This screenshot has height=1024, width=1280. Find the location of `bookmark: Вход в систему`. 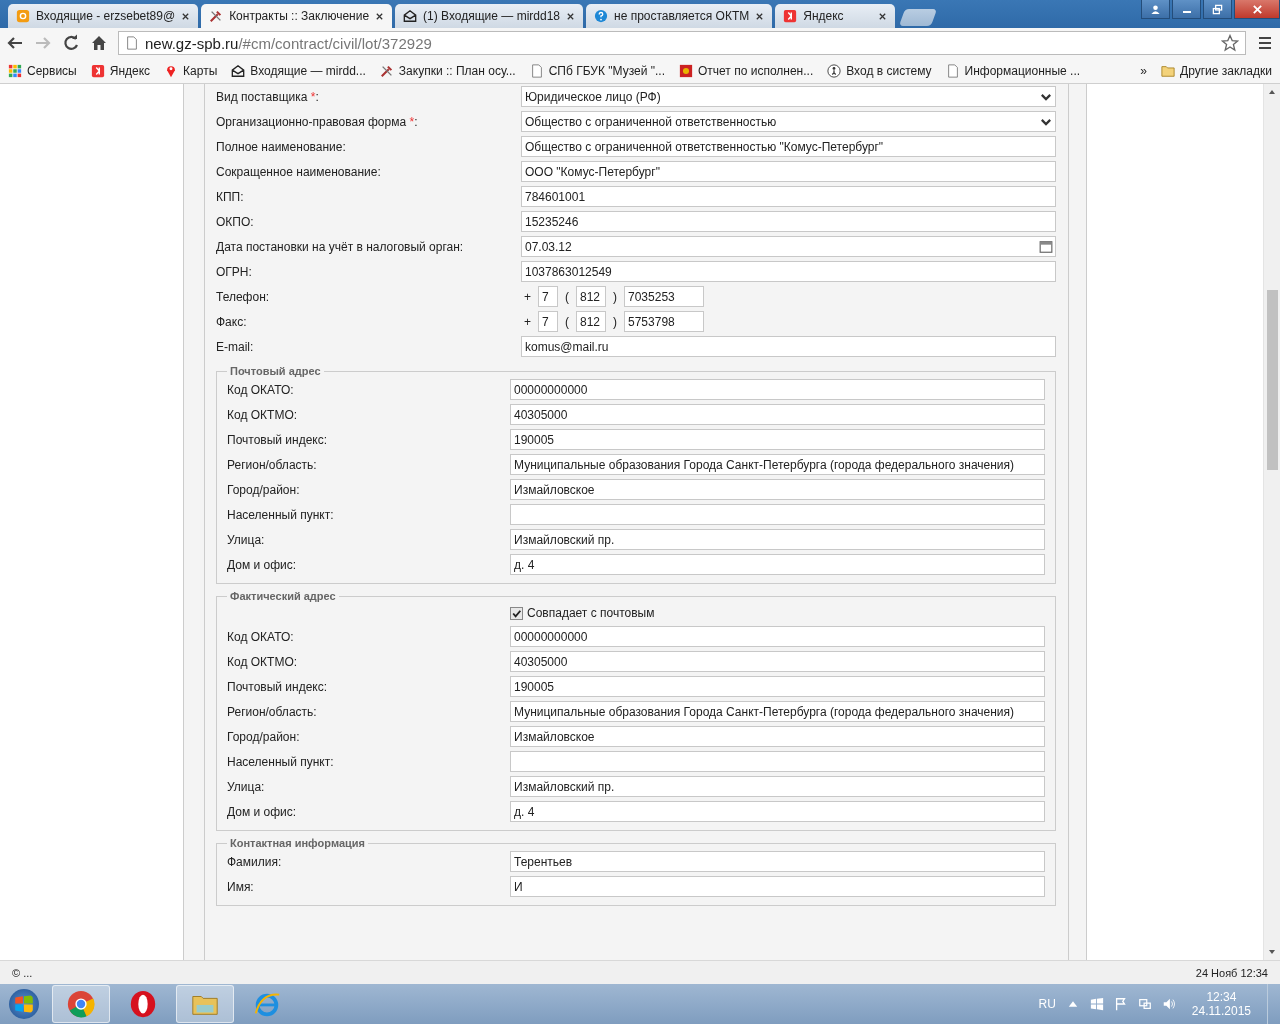

bookmark: Вход в систему is located at coordinates (879, 70).